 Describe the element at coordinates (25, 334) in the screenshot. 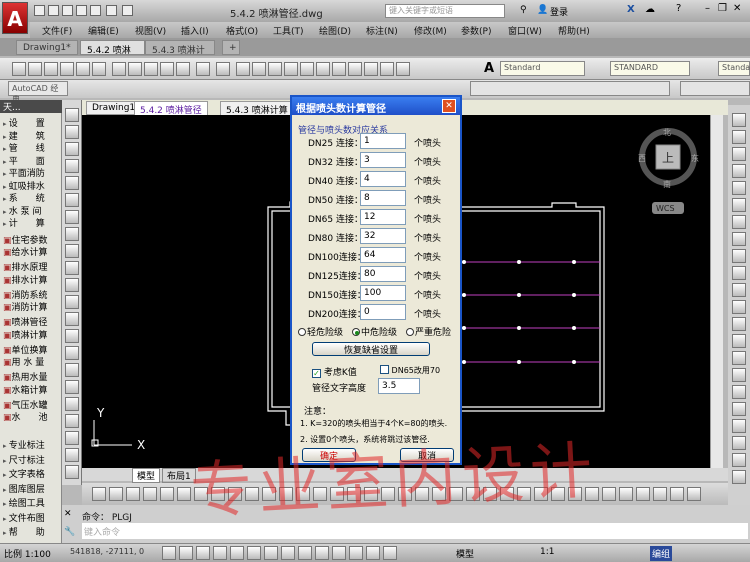

I see `menu-item: ▣喷淋计算` at that location.